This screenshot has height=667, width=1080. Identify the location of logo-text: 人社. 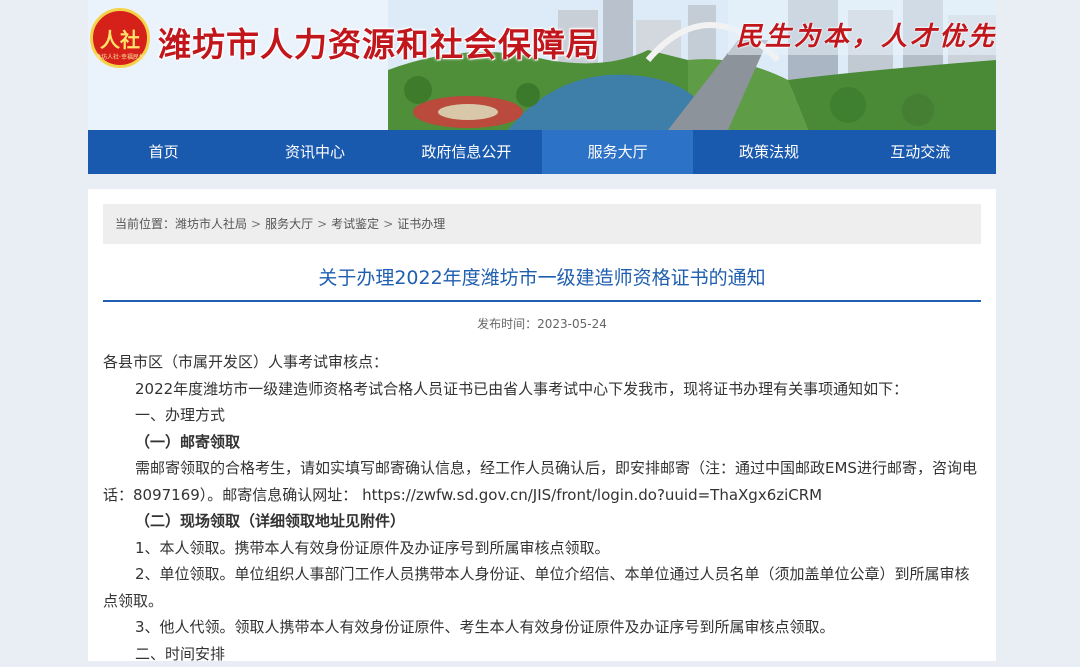
(120, 38).